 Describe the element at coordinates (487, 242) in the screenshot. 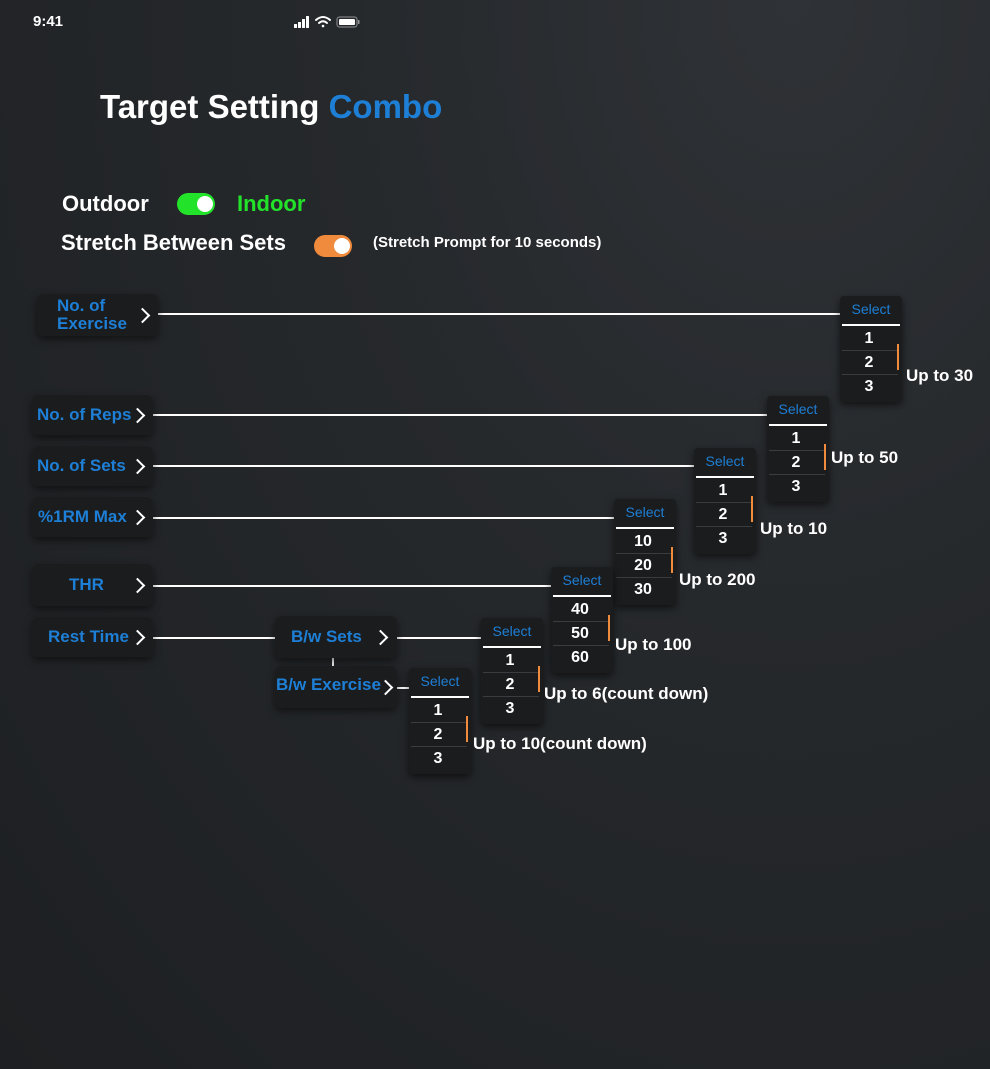

I see `stretch-hint: (Stretch Prompt for 10 seconds)` at that location.